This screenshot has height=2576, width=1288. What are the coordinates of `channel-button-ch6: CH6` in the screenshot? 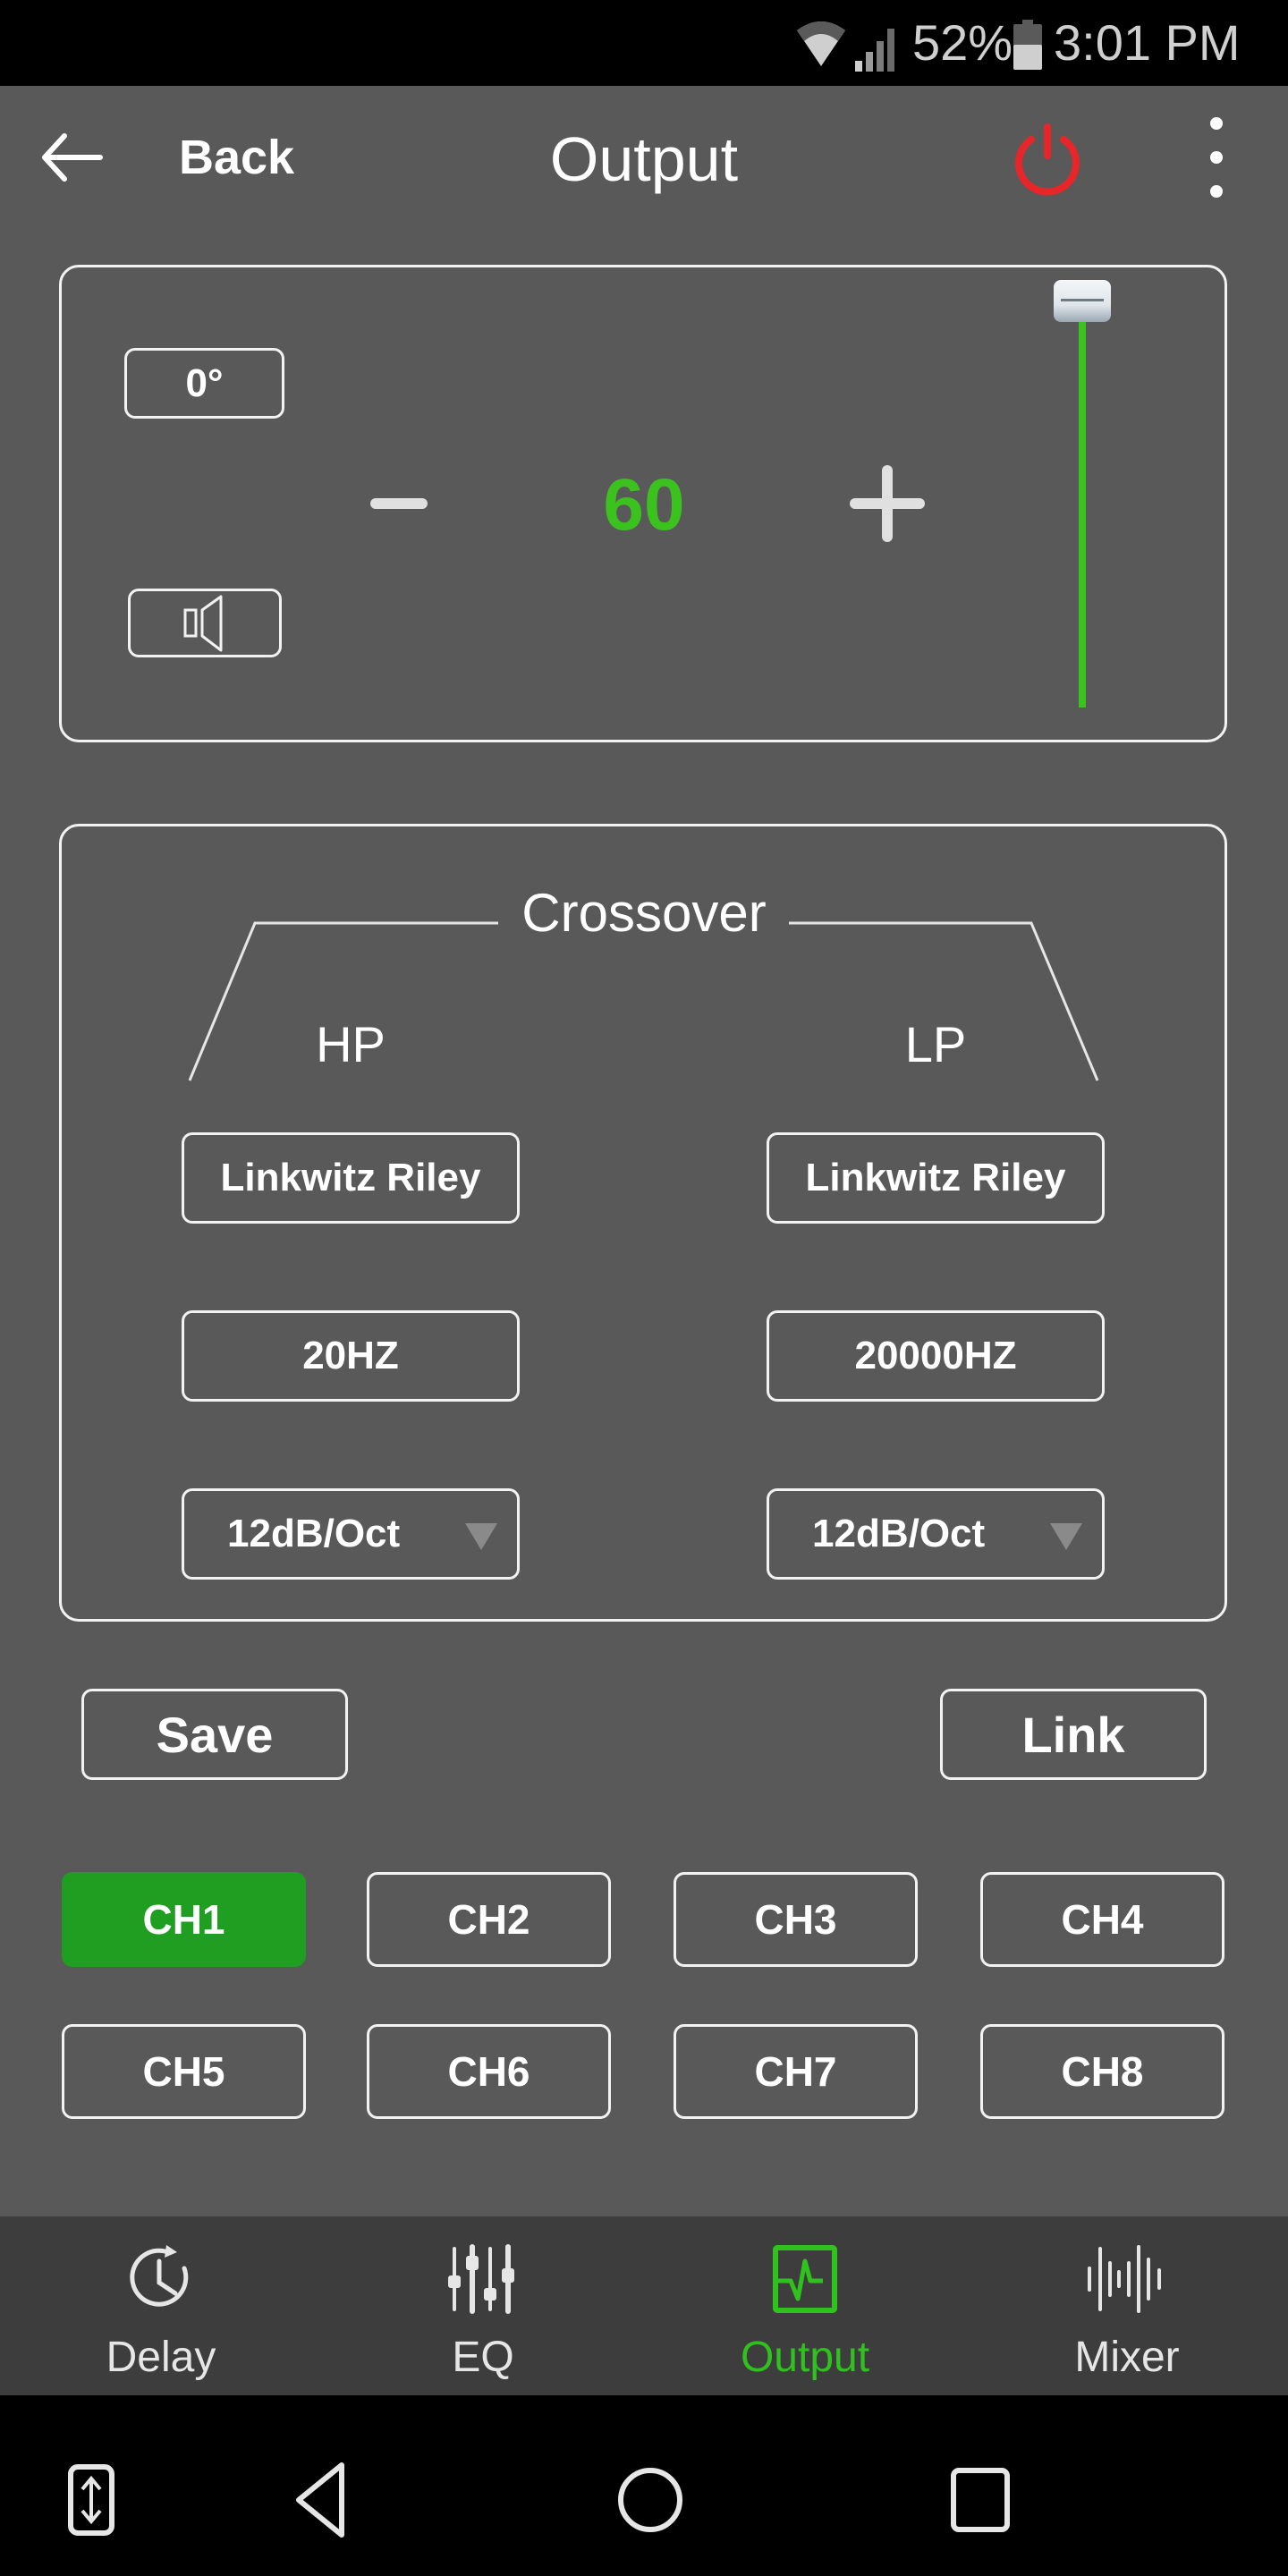 It's located at (489, 2071).